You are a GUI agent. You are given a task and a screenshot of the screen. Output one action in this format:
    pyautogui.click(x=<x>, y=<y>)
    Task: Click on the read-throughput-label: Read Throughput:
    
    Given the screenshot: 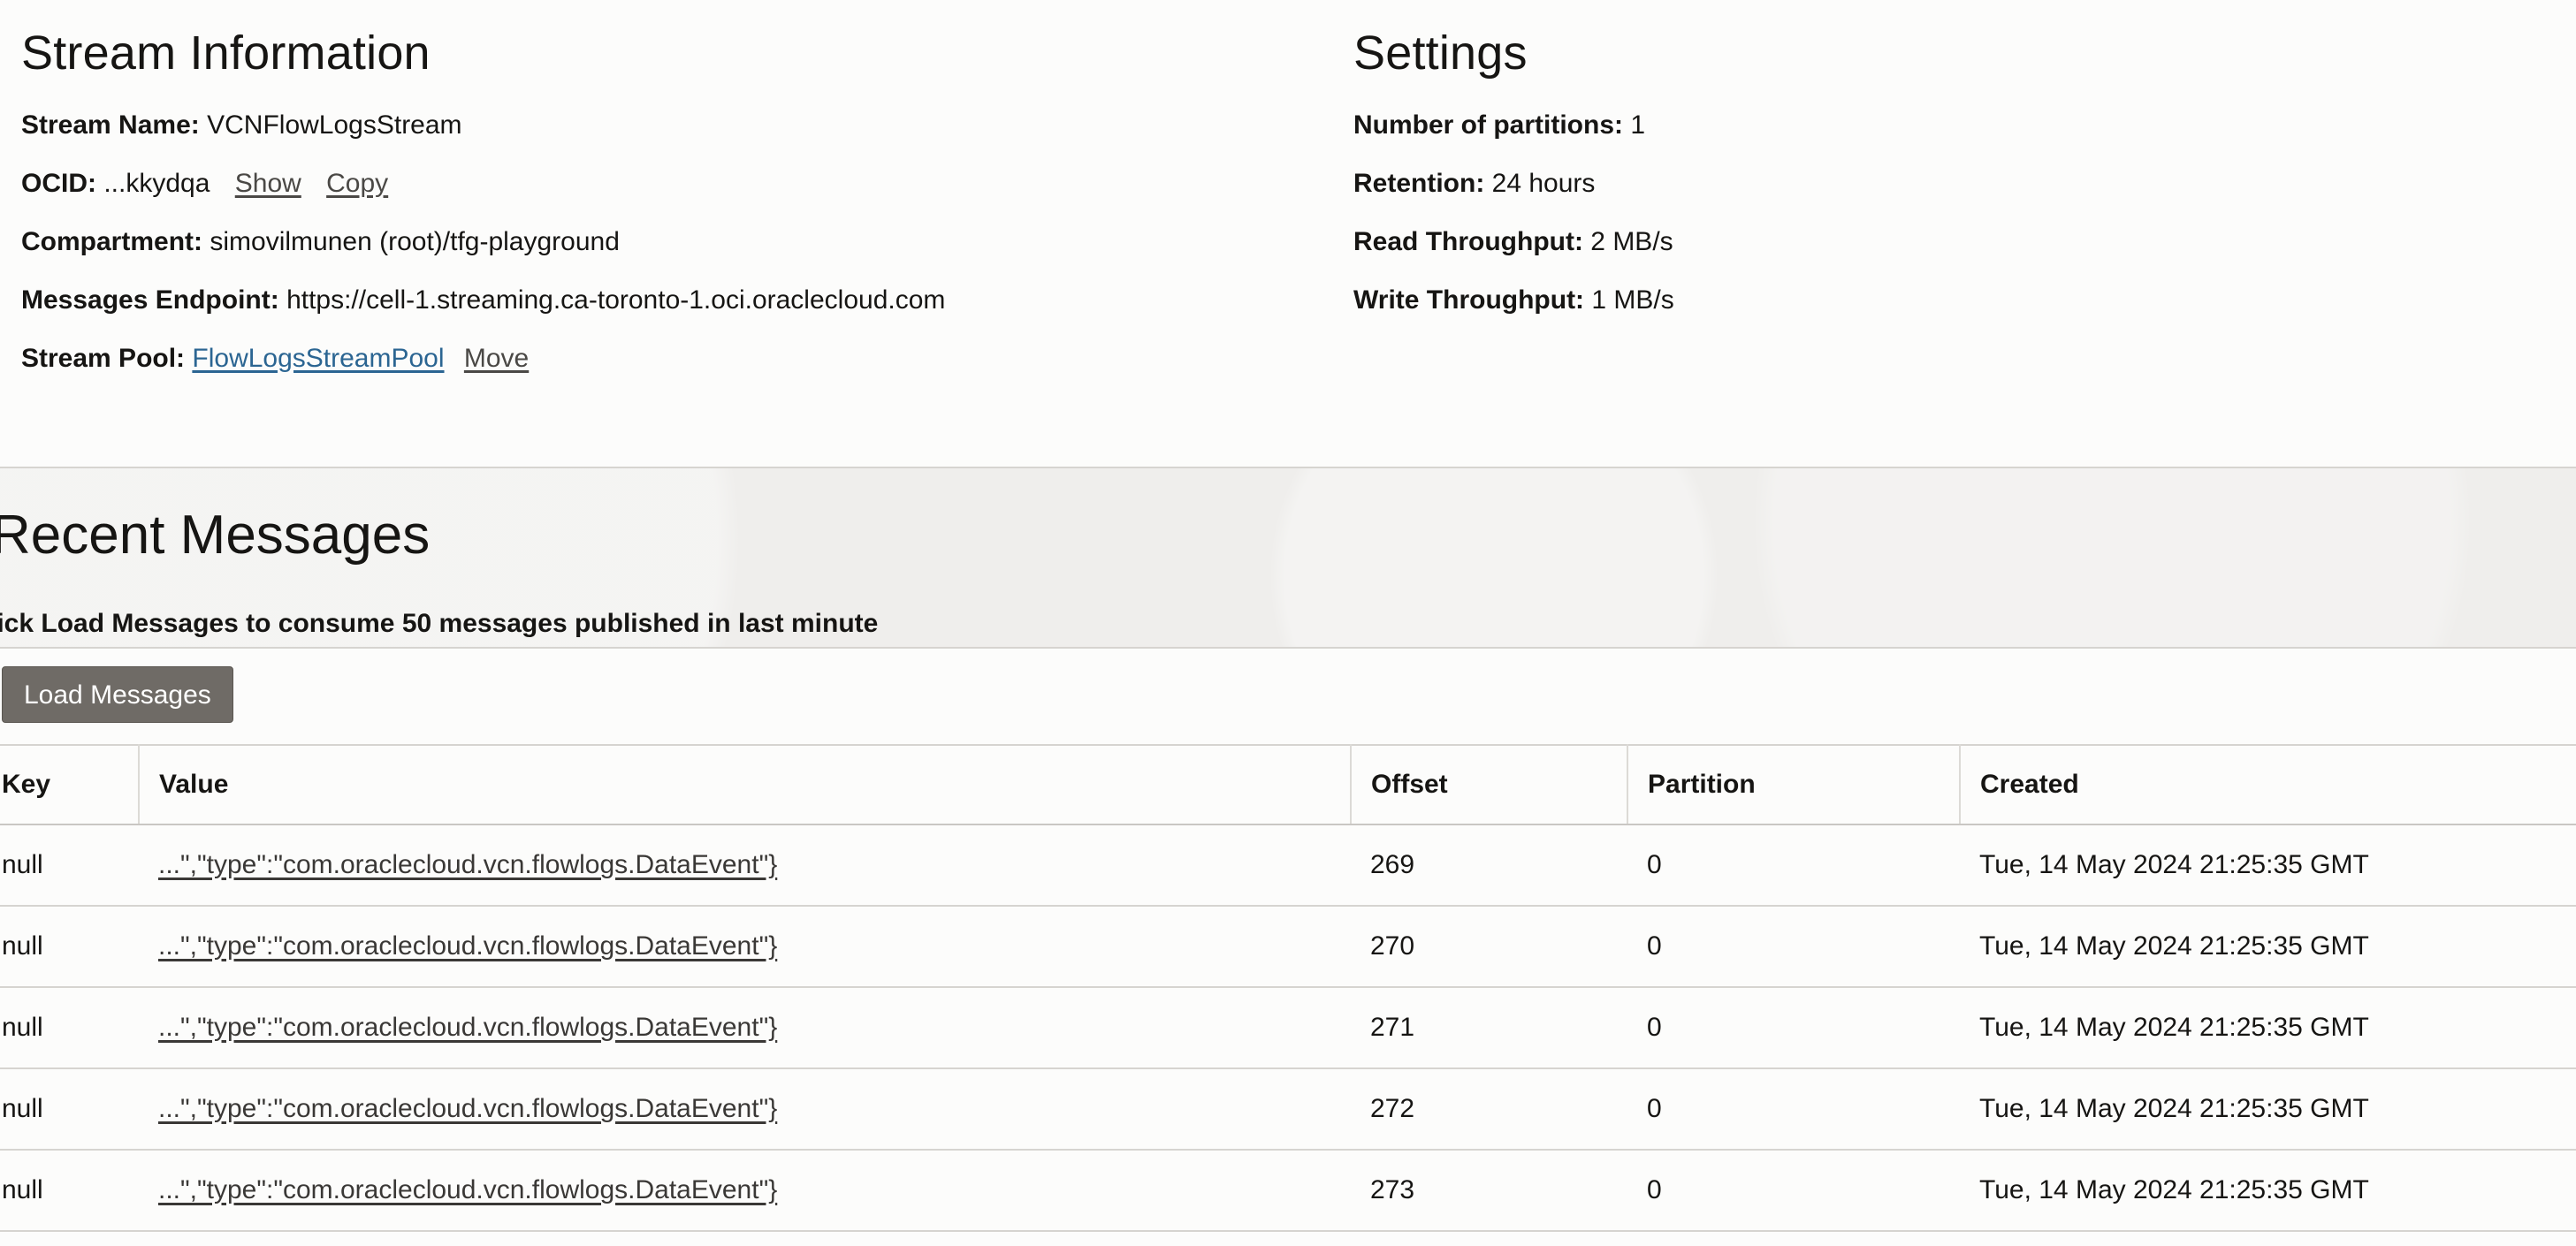 What is the action you would take?
    pyautogui.click(x=1468, y=241)
    